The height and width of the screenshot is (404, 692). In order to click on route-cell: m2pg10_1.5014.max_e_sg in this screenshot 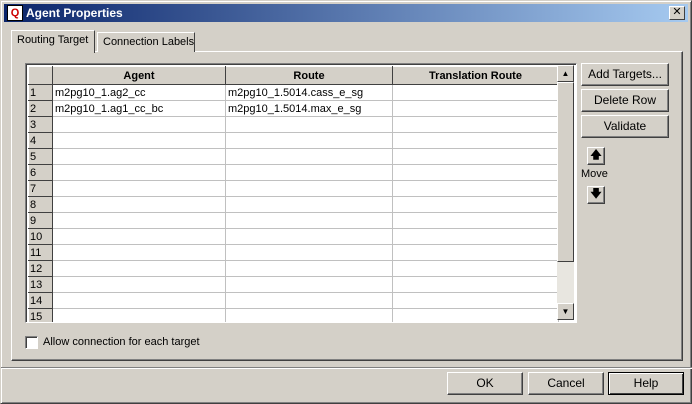, I will do `click(309, 108)`.